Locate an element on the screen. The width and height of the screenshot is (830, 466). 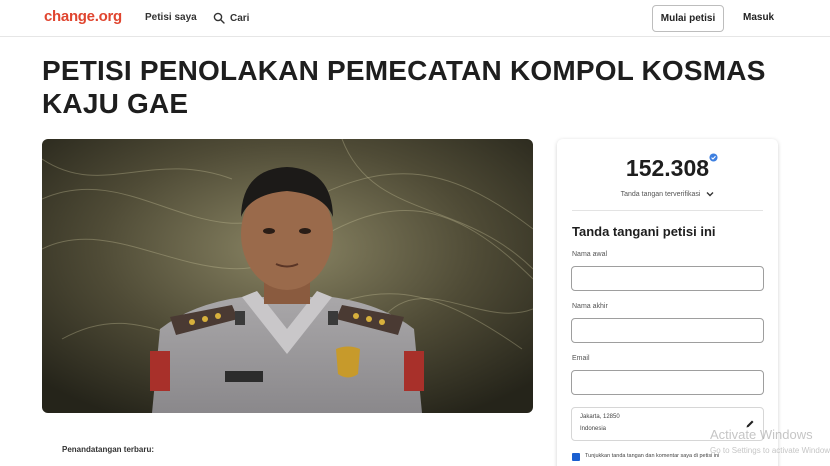
location-city: Jakarta, 12850 is located at coordinates (600, 417).